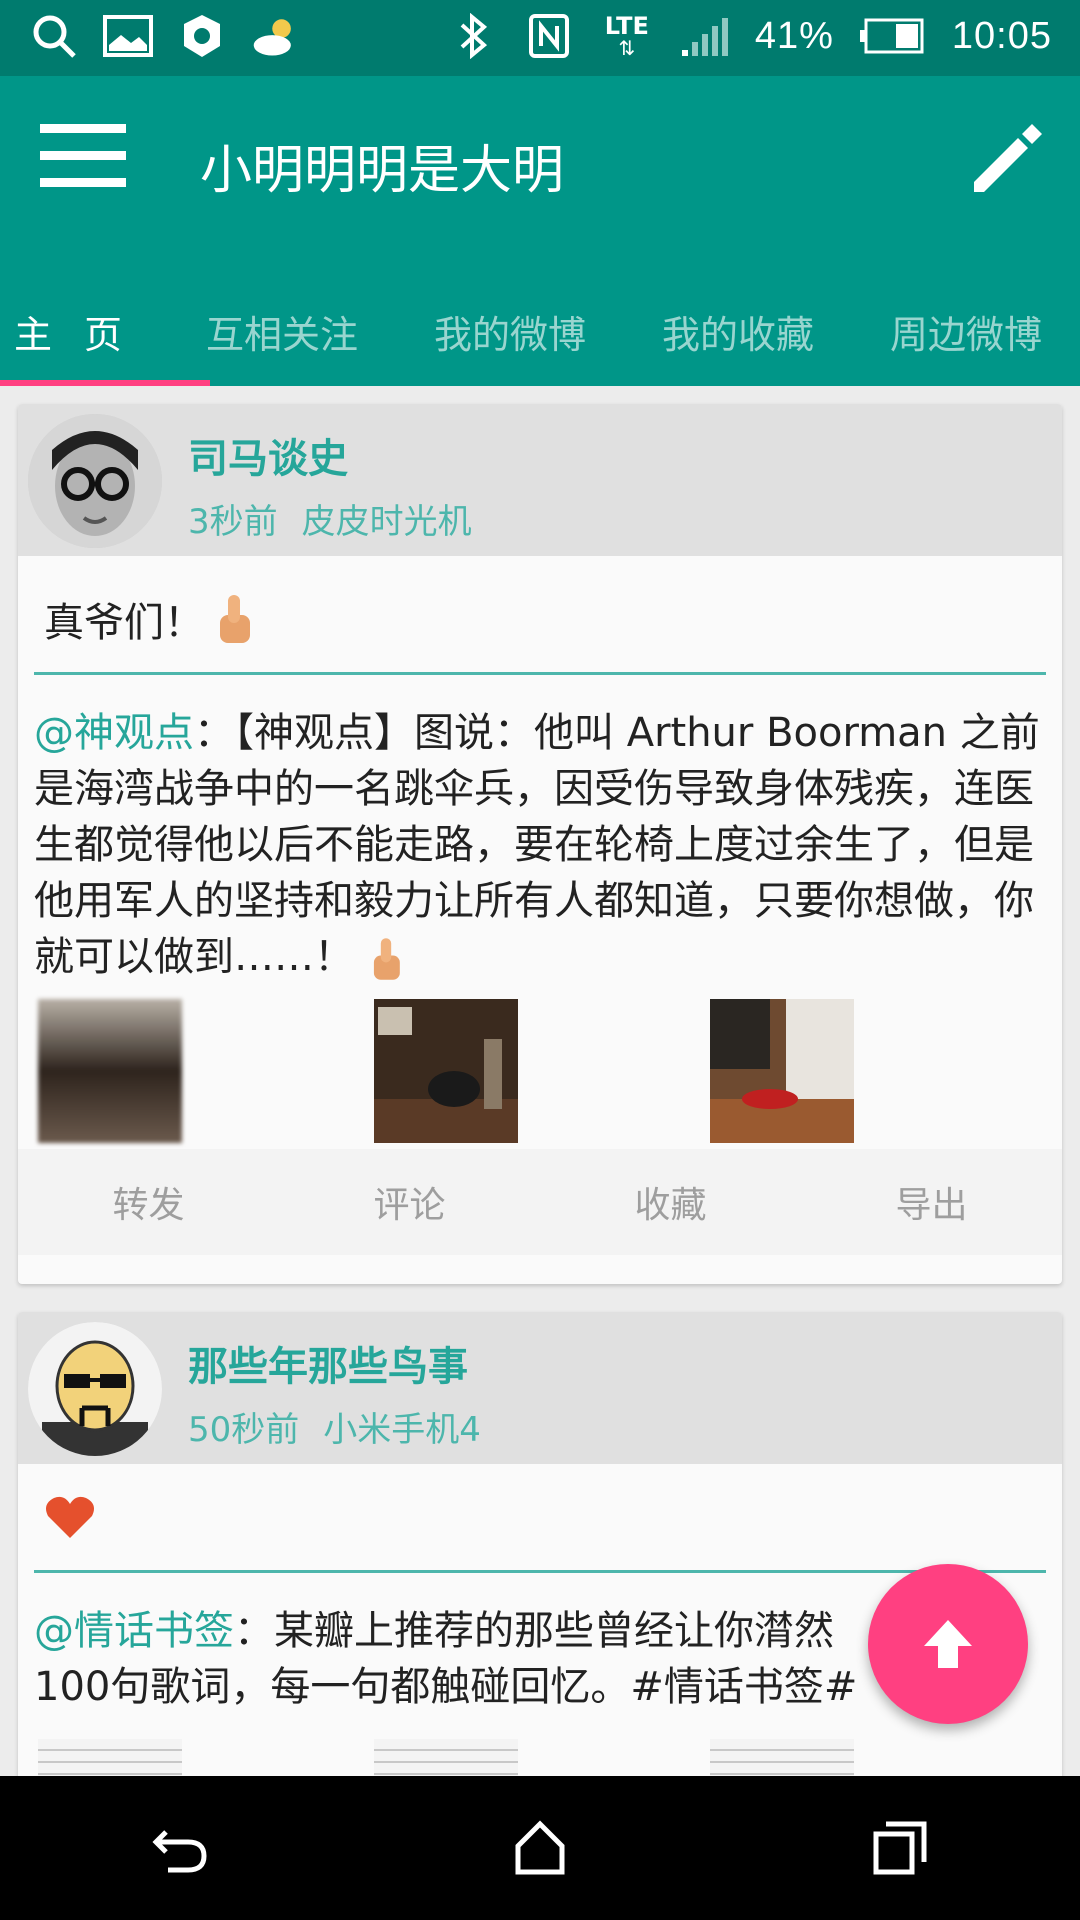 This screenshot has width=1080, height=1920. Describe the element at coordinates (966, 331) in the screenshot. I see `tab-nearby-weibo: 周边微博` at that location.